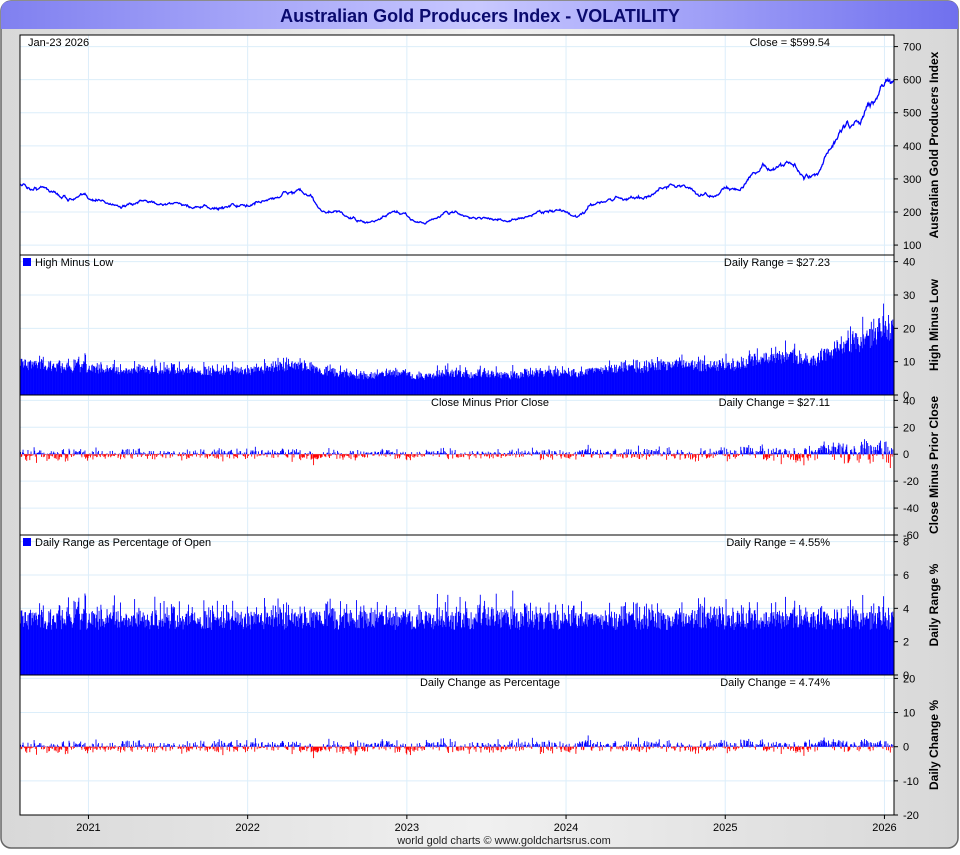 The height and width of the screenshot is (855, 960). What do you see at coordinates (906, 609) in the screenshot?
I see `y-tick-label: 4` at bounding box center [906, 609].